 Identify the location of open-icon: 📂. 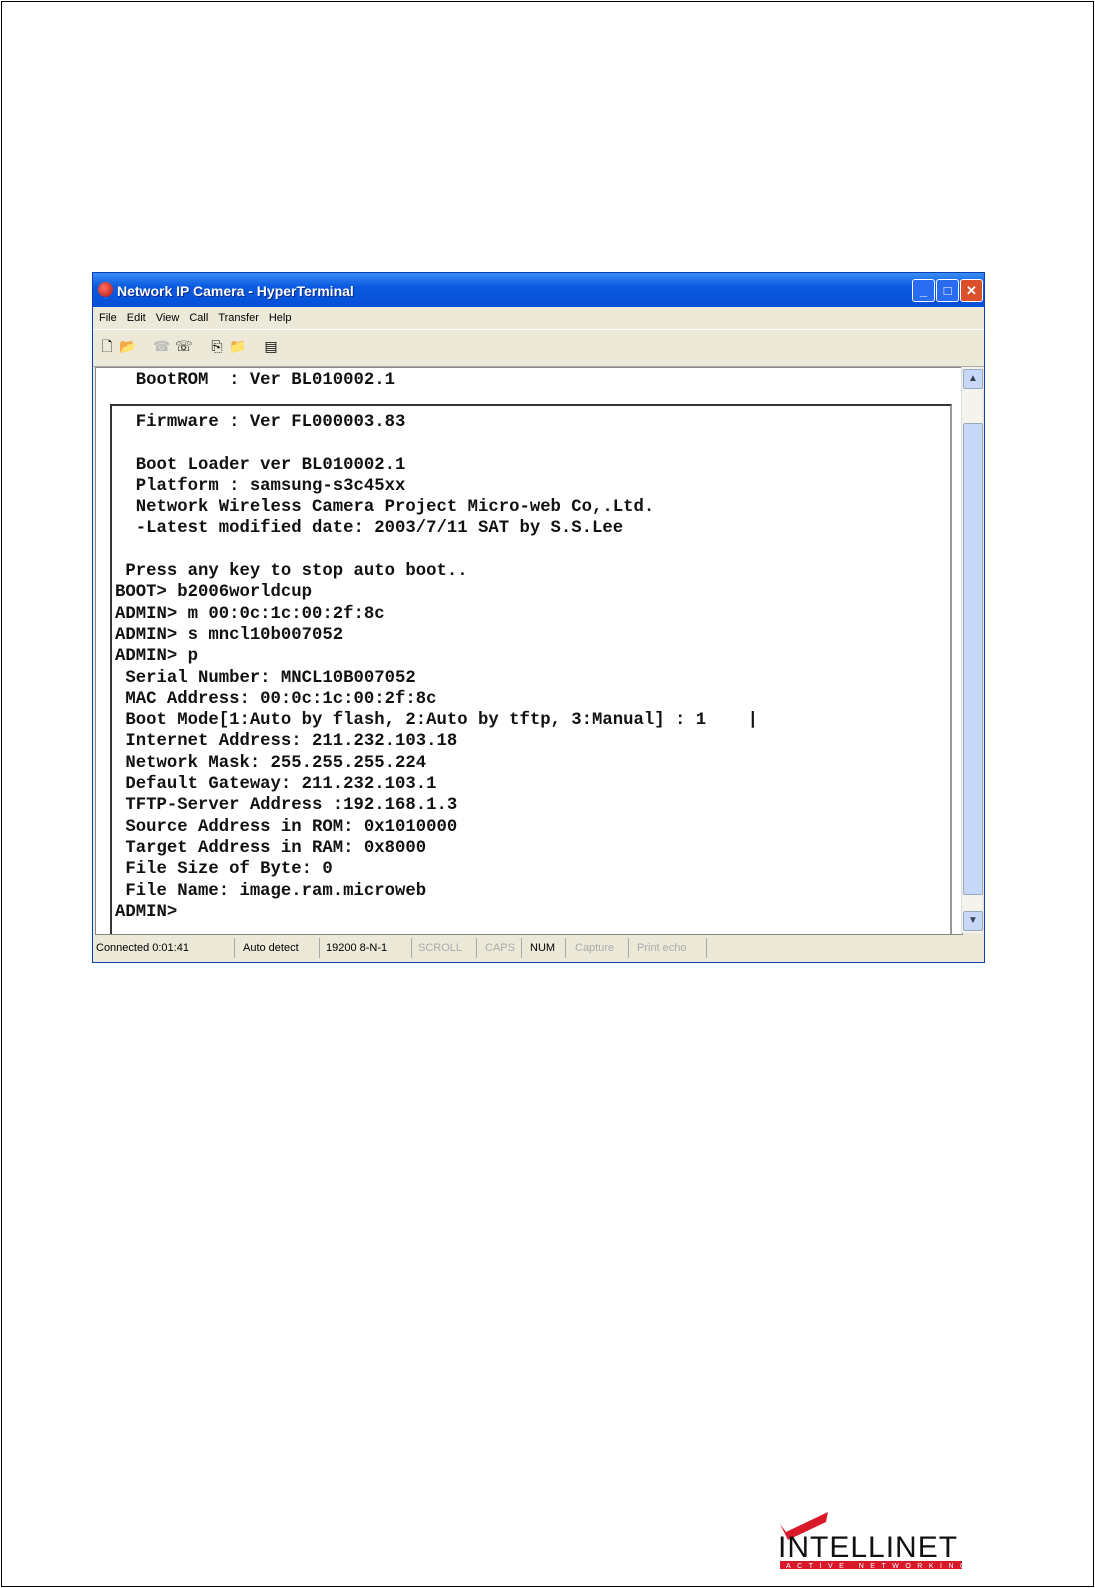
(127, 346).